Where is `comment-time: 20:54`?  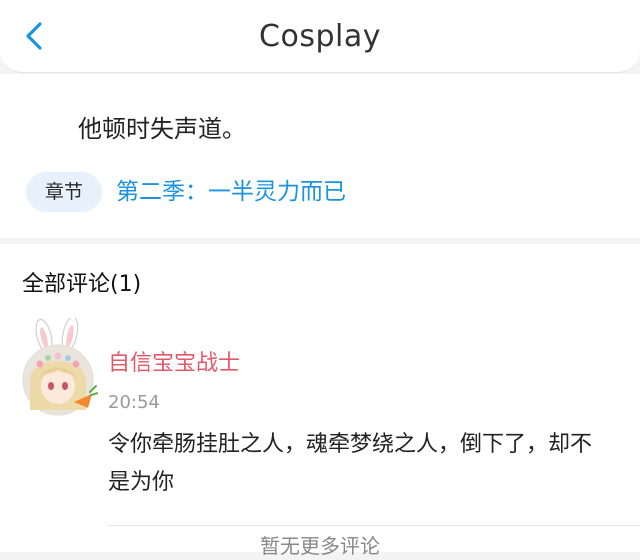 comment-time: 20:54 is located at coordinates (134, 402).